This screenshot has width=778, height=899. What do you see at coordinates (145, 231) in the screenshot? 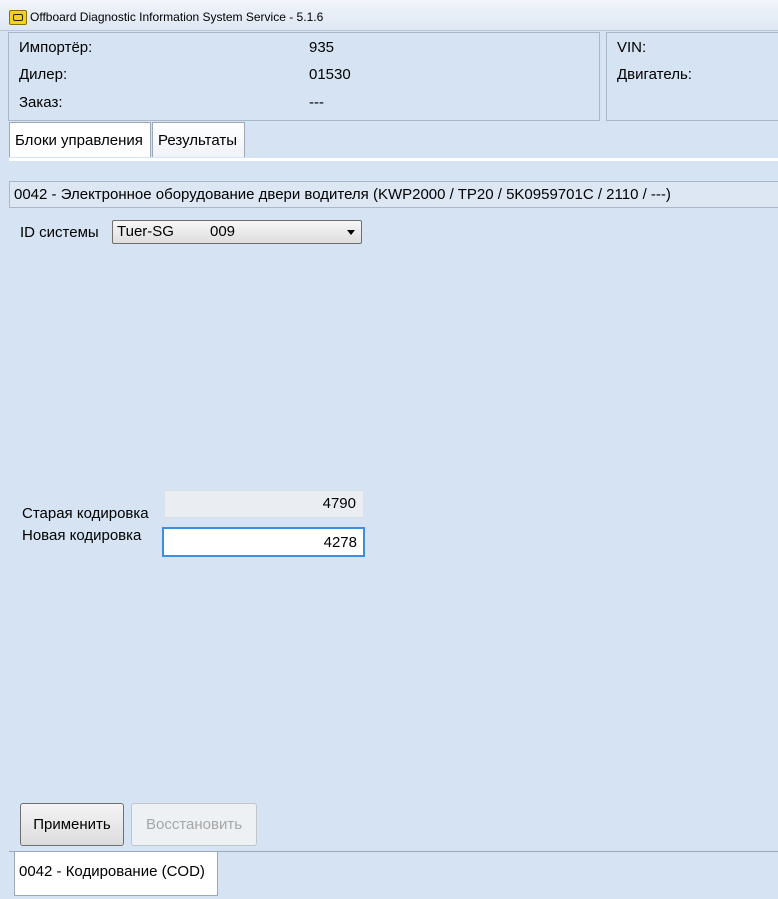
I see `system-id-selected-name: Tuer-SG` at bounding box center [145, 231].